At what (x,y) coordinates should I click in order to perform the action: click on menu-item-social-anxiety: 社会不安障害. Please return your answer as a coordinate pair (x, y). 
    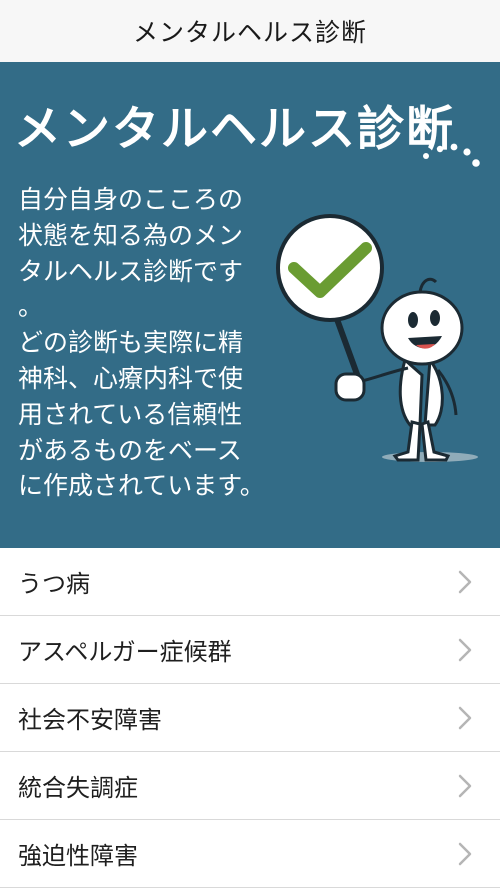
    Looking at the image, I should click on (250, 718).